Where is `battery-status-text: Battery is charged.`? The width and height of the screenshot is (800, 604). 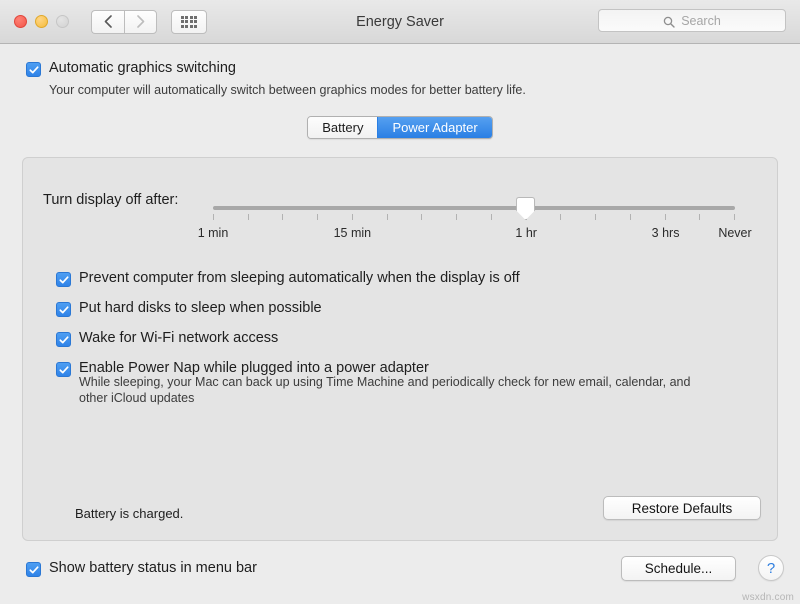
battery-status-text: Battery is charged. is located at coordinates (129, 513).